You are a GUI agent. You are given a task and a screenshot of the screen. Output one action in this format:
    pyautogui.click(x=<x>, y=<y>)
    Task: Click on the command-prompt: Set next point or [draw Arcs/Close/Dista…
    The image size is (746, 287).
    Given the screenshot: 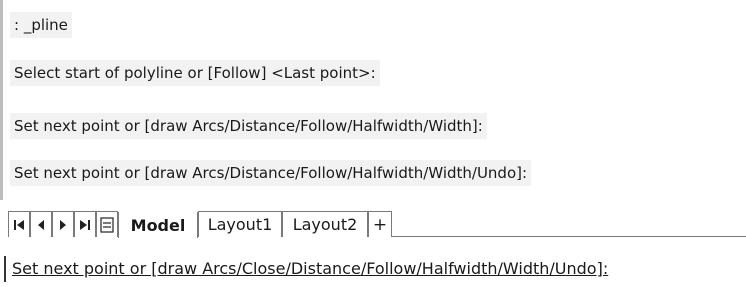 What is the action you would take?
    pyautogui.click(x=310, y=269)
    